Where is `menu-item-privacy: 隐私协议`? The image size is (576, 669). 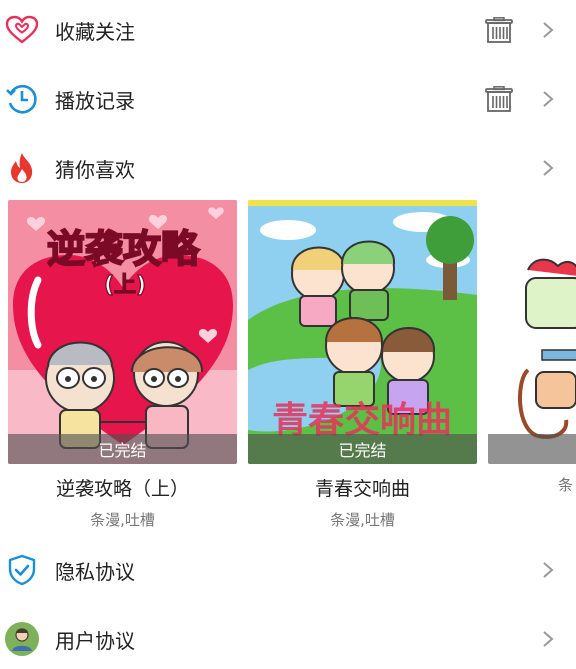 menu-item-privacy: 隐私协议 is located at coordinates (288, 570).